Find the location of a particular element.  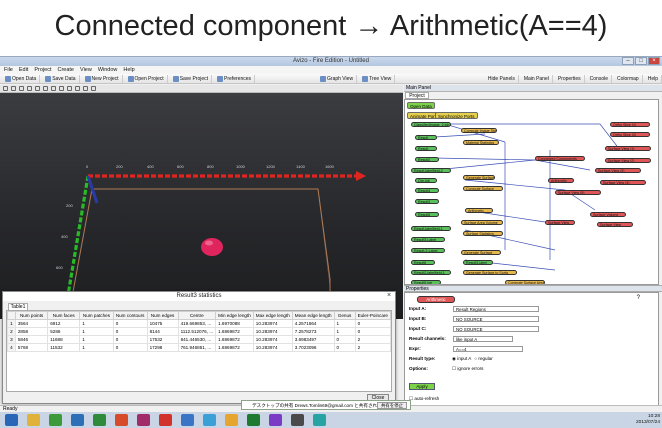

colormap-button: Colormap is located at coordinates (628, 79).